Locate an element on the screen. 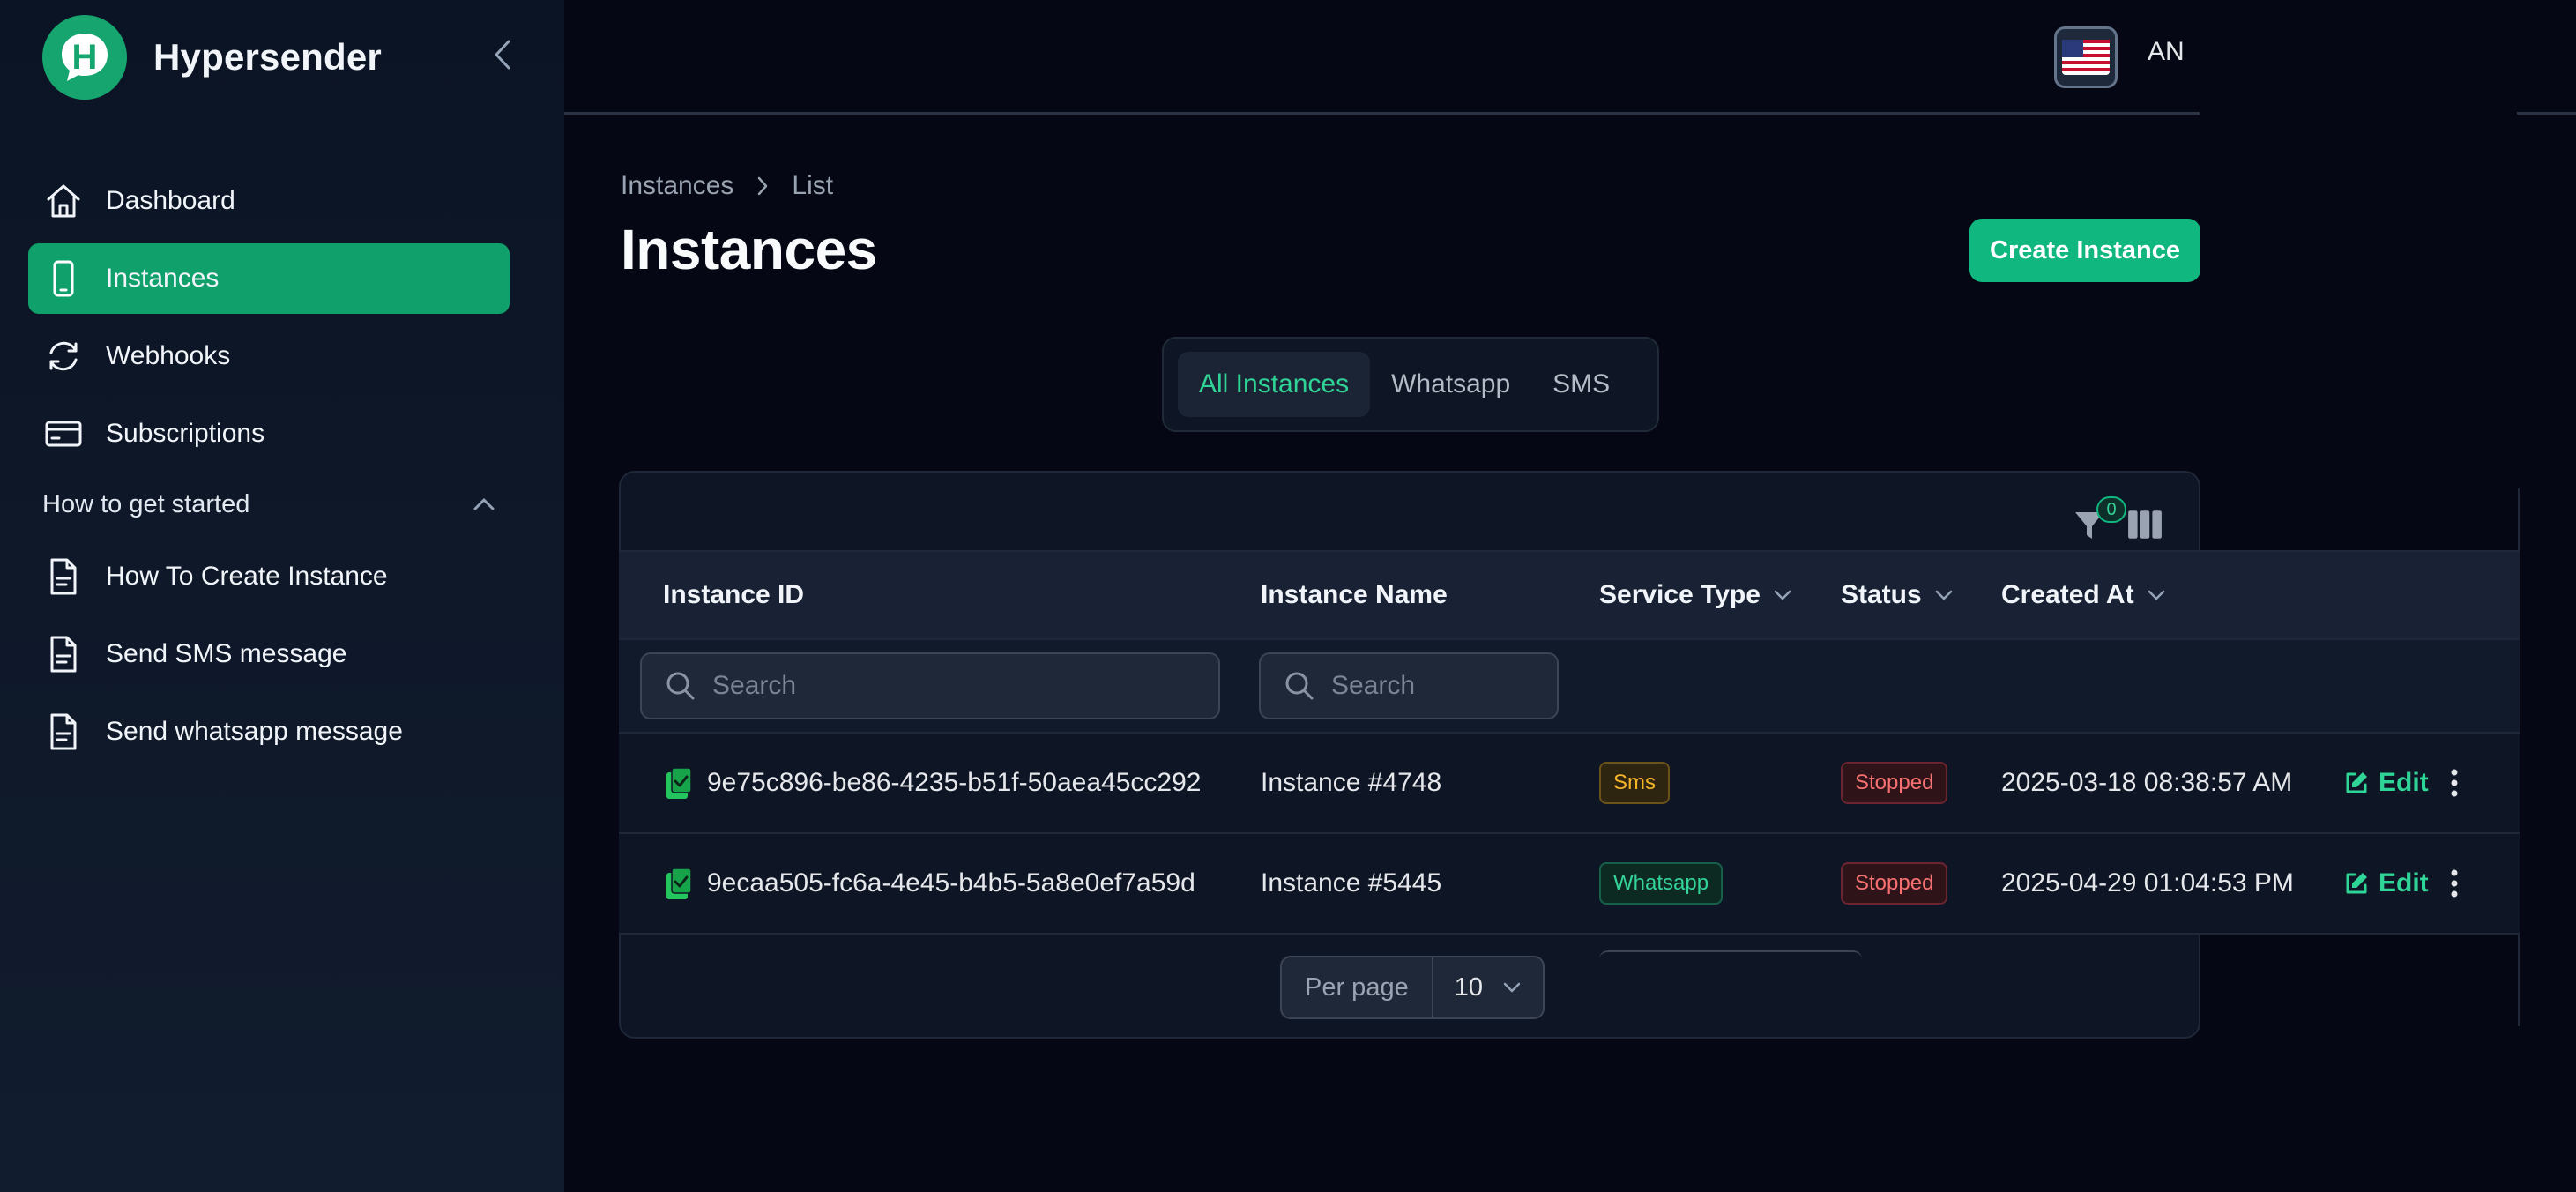 The width and height of the screenshot is (2576, 1192). per-page-label: Per page is located at coordinates (1357, 987).